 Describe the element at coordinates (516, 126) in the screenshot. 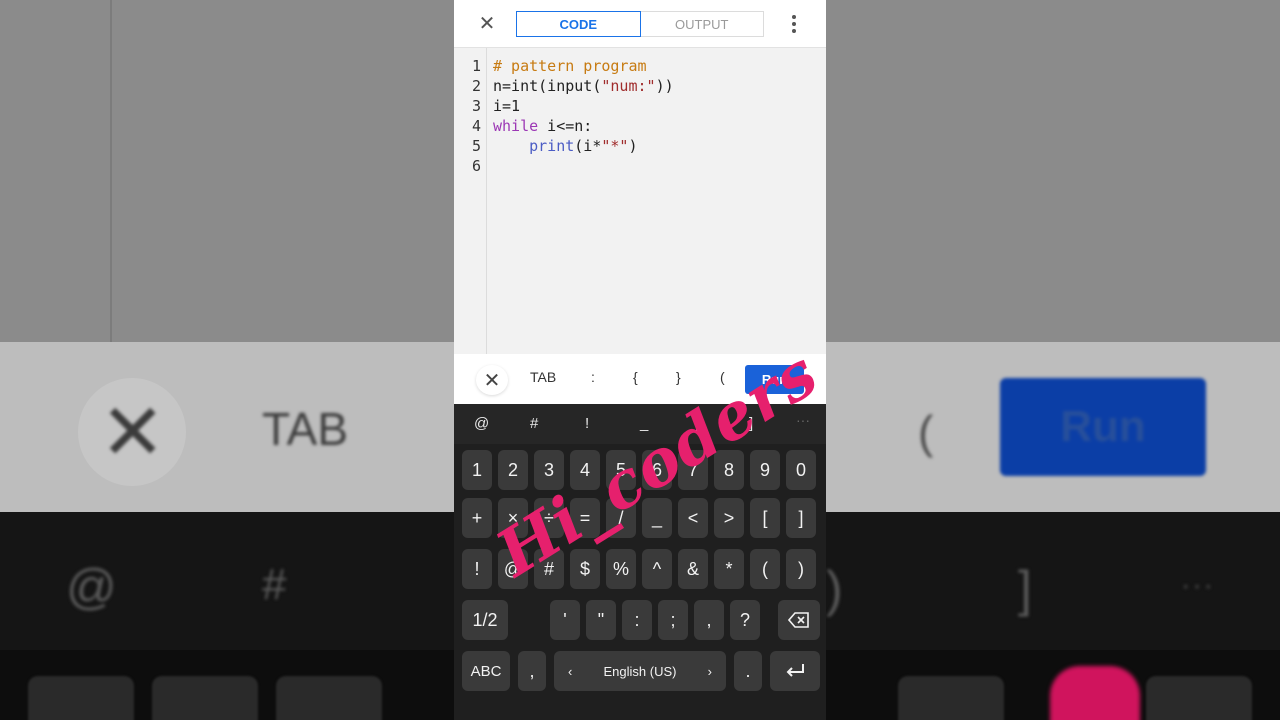

I see `code-token: while` at that location.